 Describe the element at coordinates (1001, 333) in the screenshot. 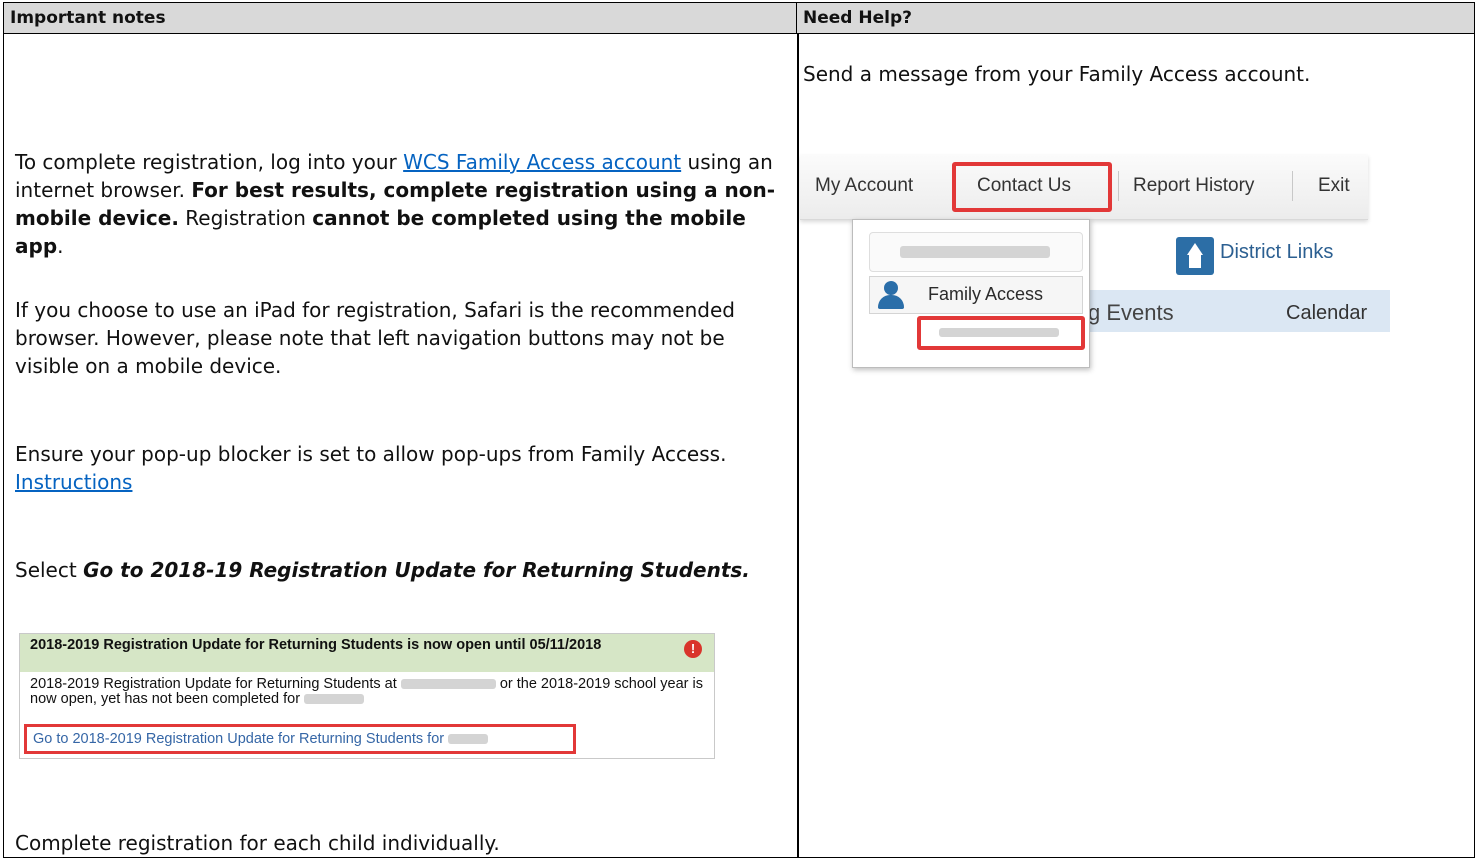

I see `highlighted-option` at that location.